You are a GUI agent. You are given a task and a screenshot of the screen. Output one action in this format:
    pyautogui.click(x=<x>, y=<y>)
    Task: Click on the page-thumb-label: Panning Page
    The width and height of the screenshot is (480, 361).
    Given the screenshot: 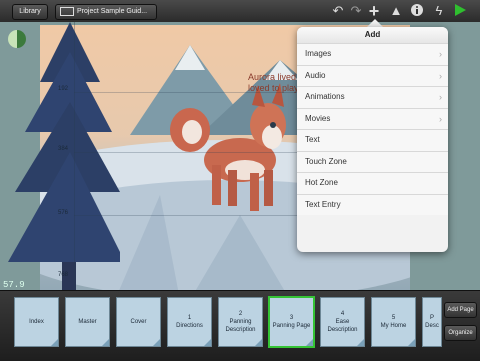 What is the action you would take?
    pyautogui.click(x=291, y=326)
    